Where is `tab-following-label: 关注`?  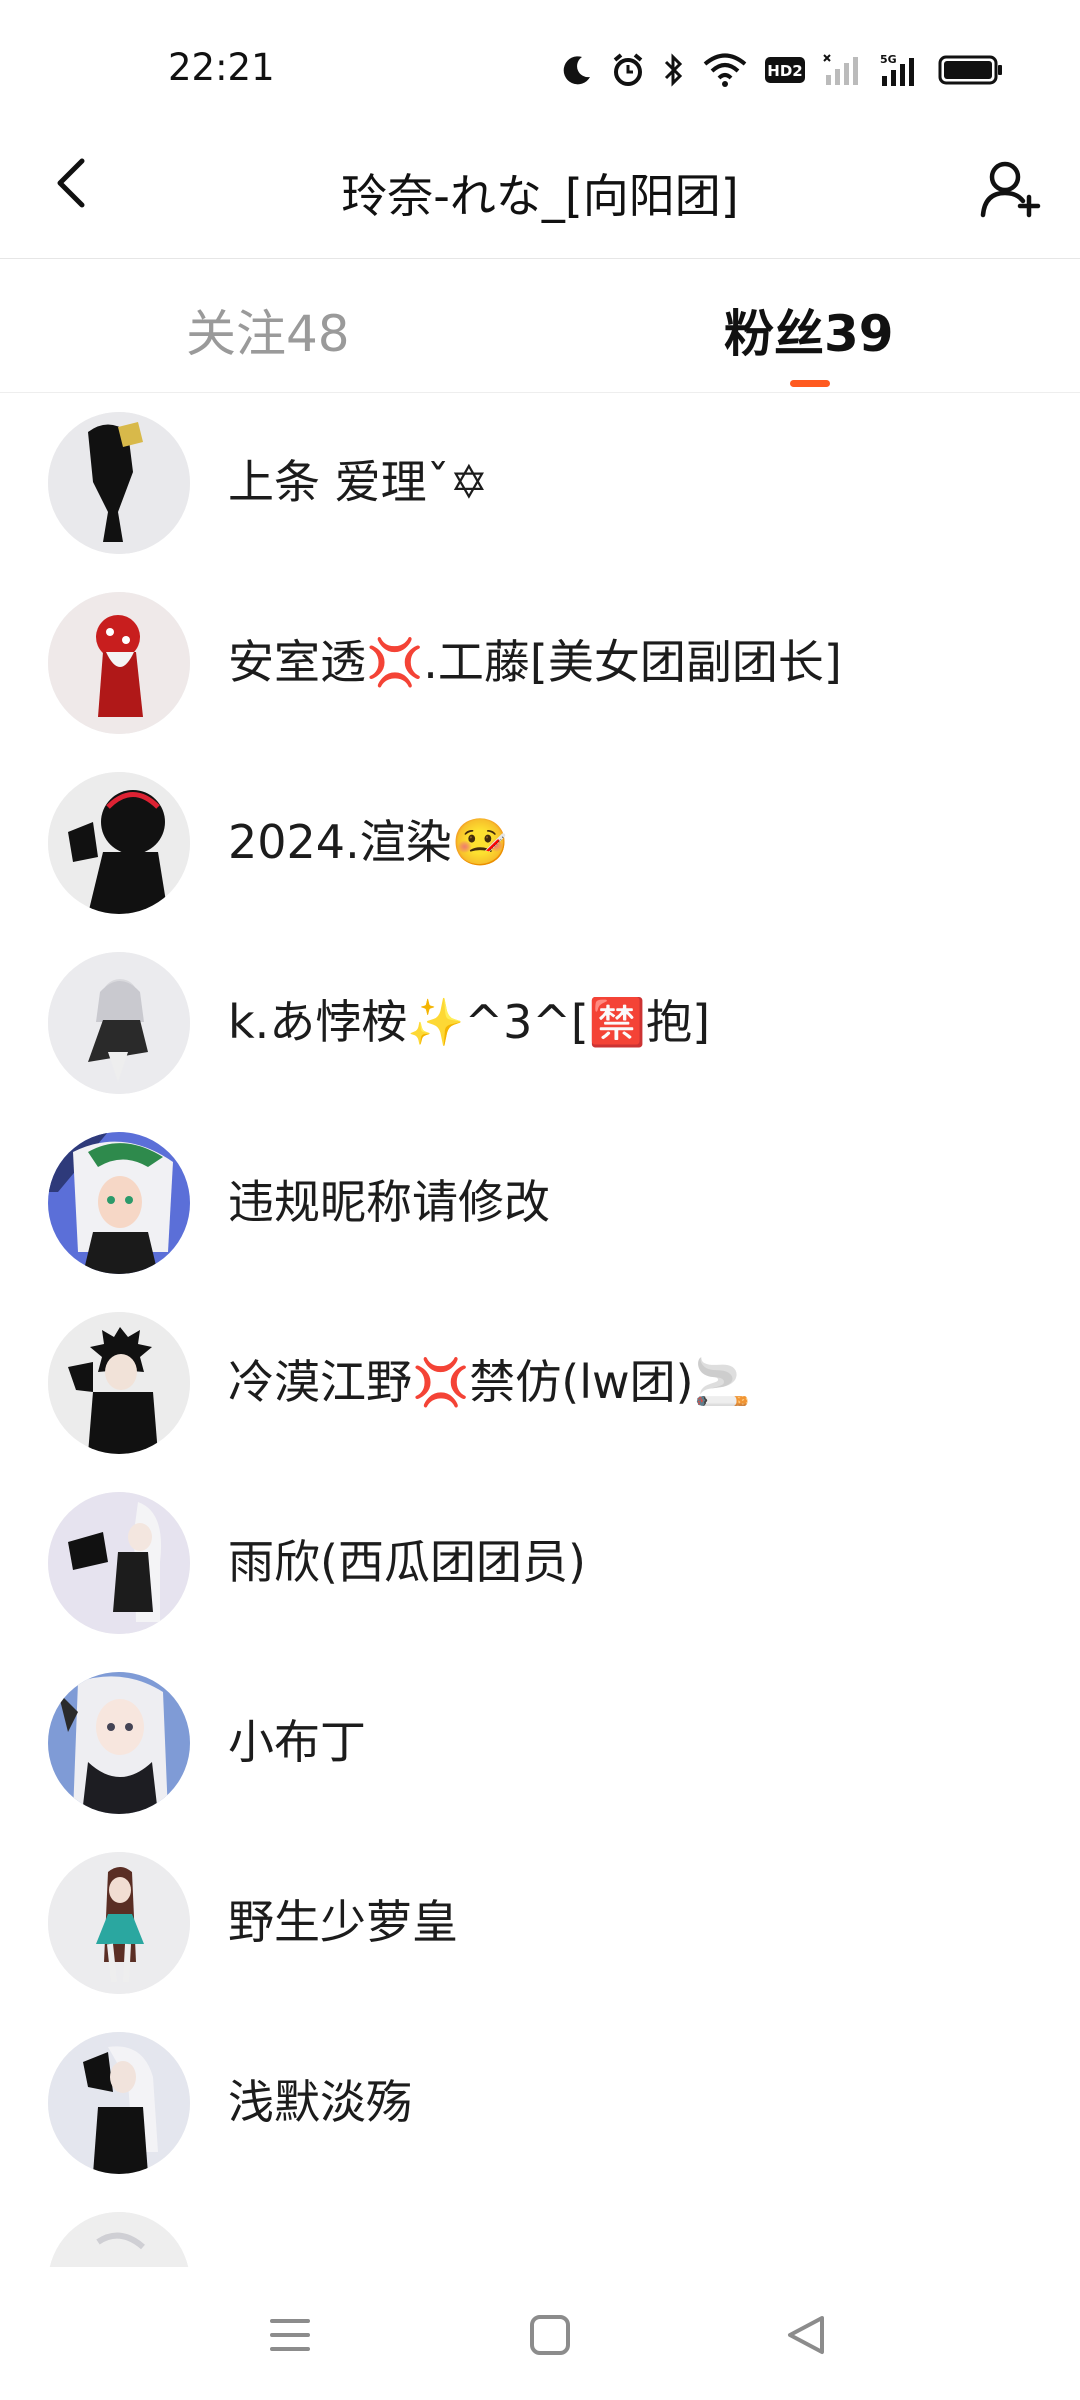
tab-following-label: 关注 is located at coordinates (236, 334).